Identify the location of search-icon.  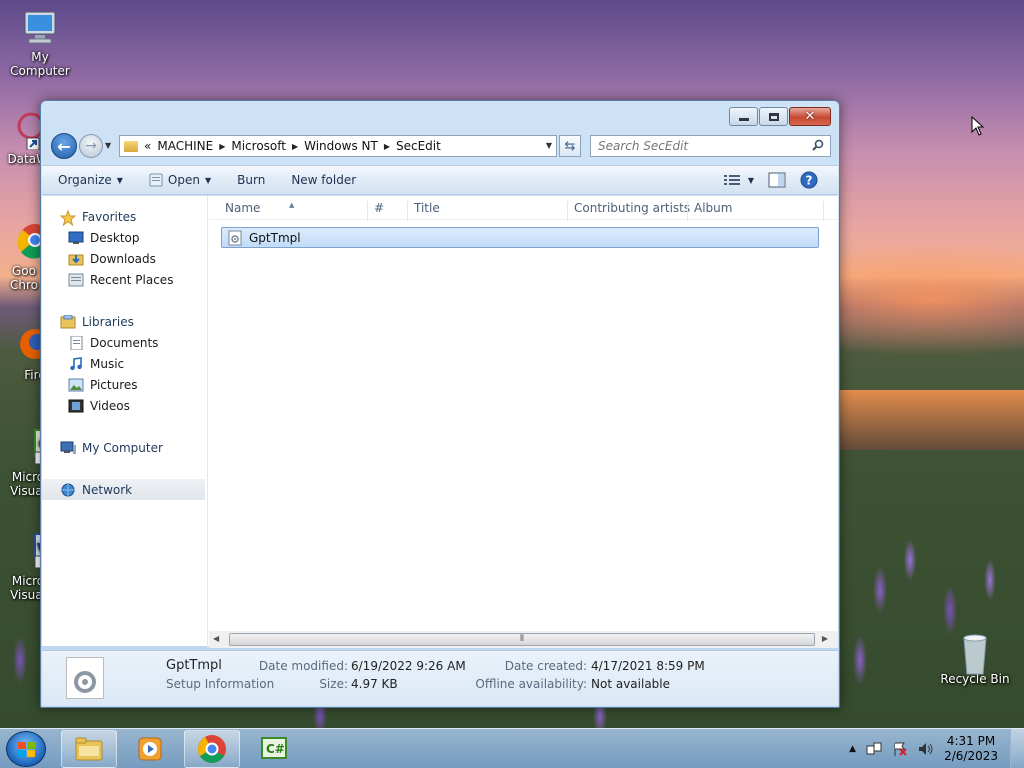
(818, 145).